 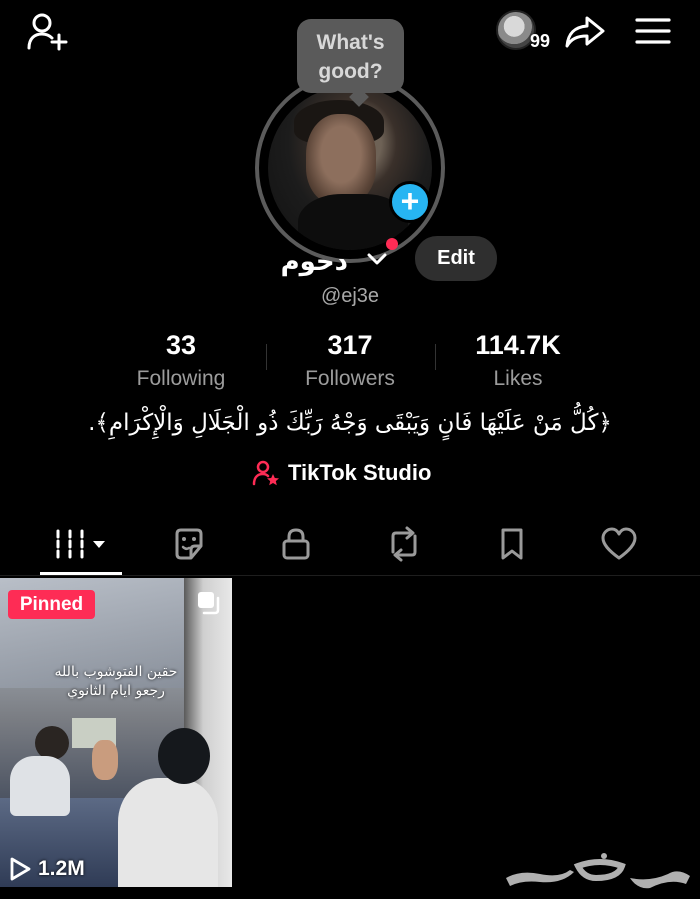 I want to click on lock-icon, so click(x=296, y=544).